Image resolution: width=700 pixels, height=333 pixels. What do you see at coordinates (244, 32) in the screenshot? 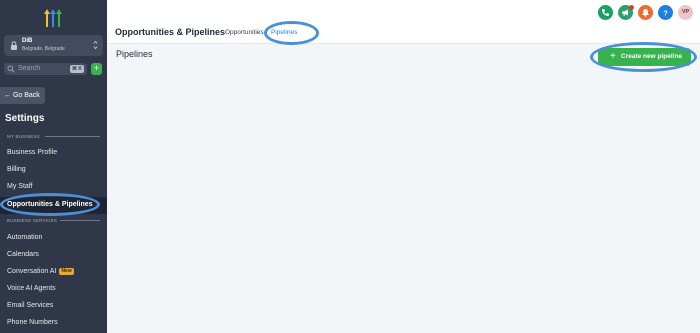
I see `tab-opportunities: Opportunities` at bounding box center [244, 32].